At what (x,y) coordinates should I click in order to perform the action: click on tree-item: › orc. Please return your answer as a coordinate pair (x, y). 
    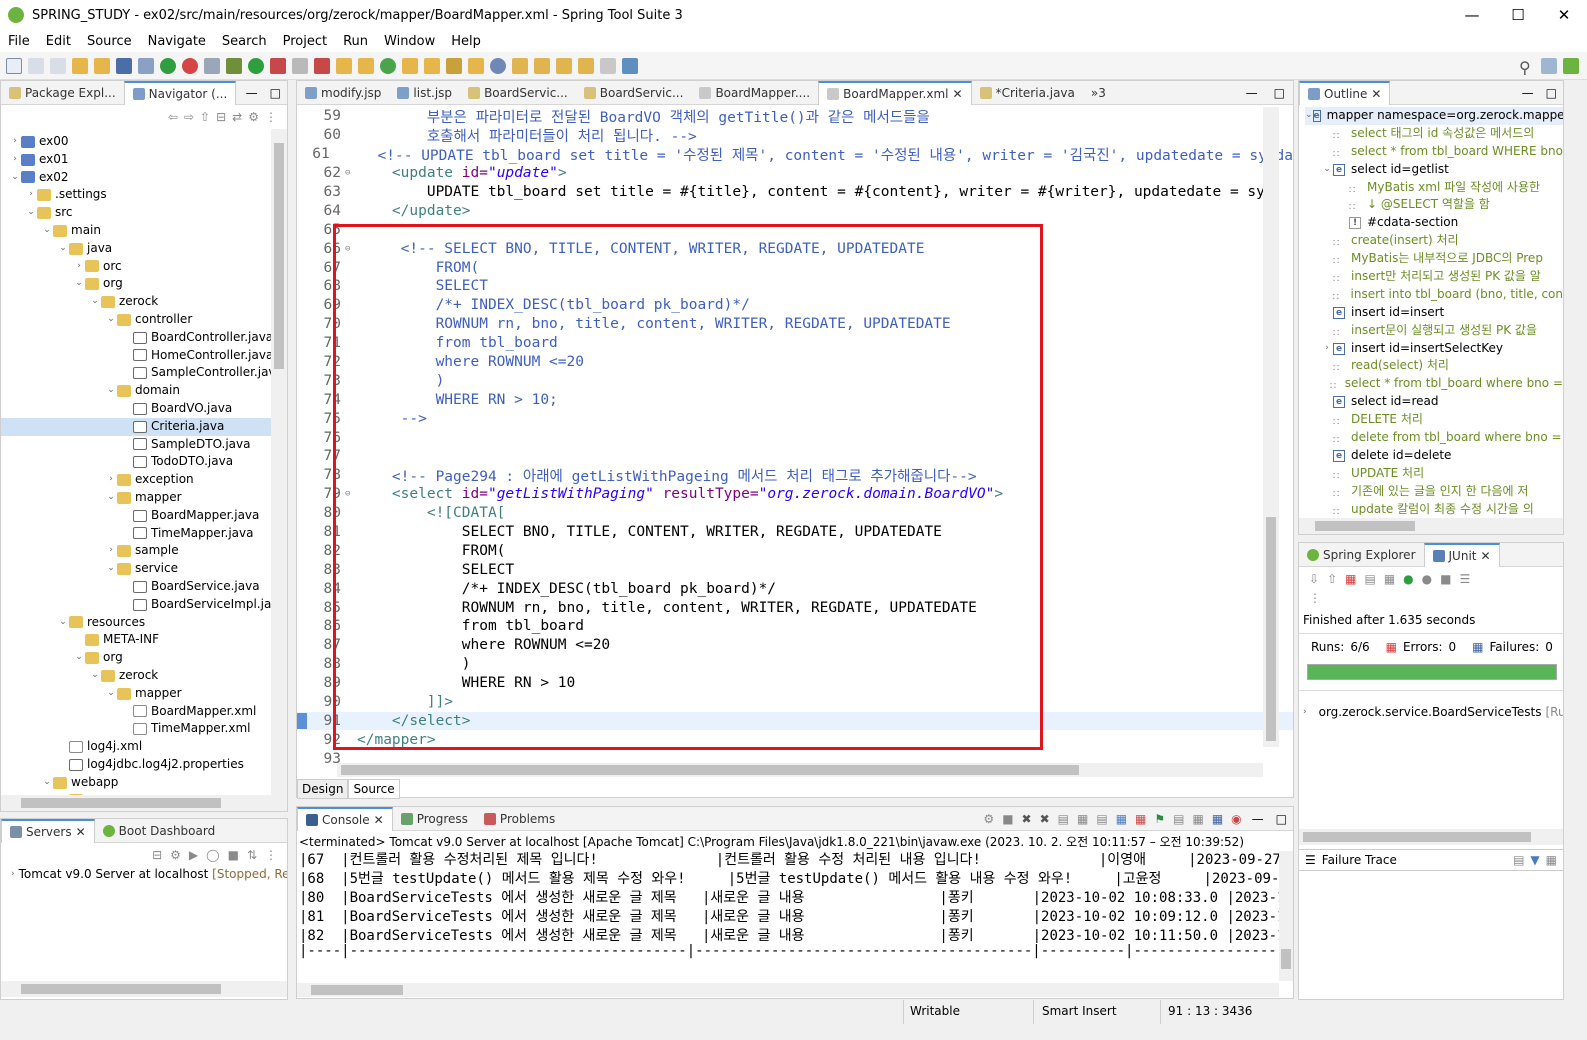
    Looking at the image, I should click on (144, 267).